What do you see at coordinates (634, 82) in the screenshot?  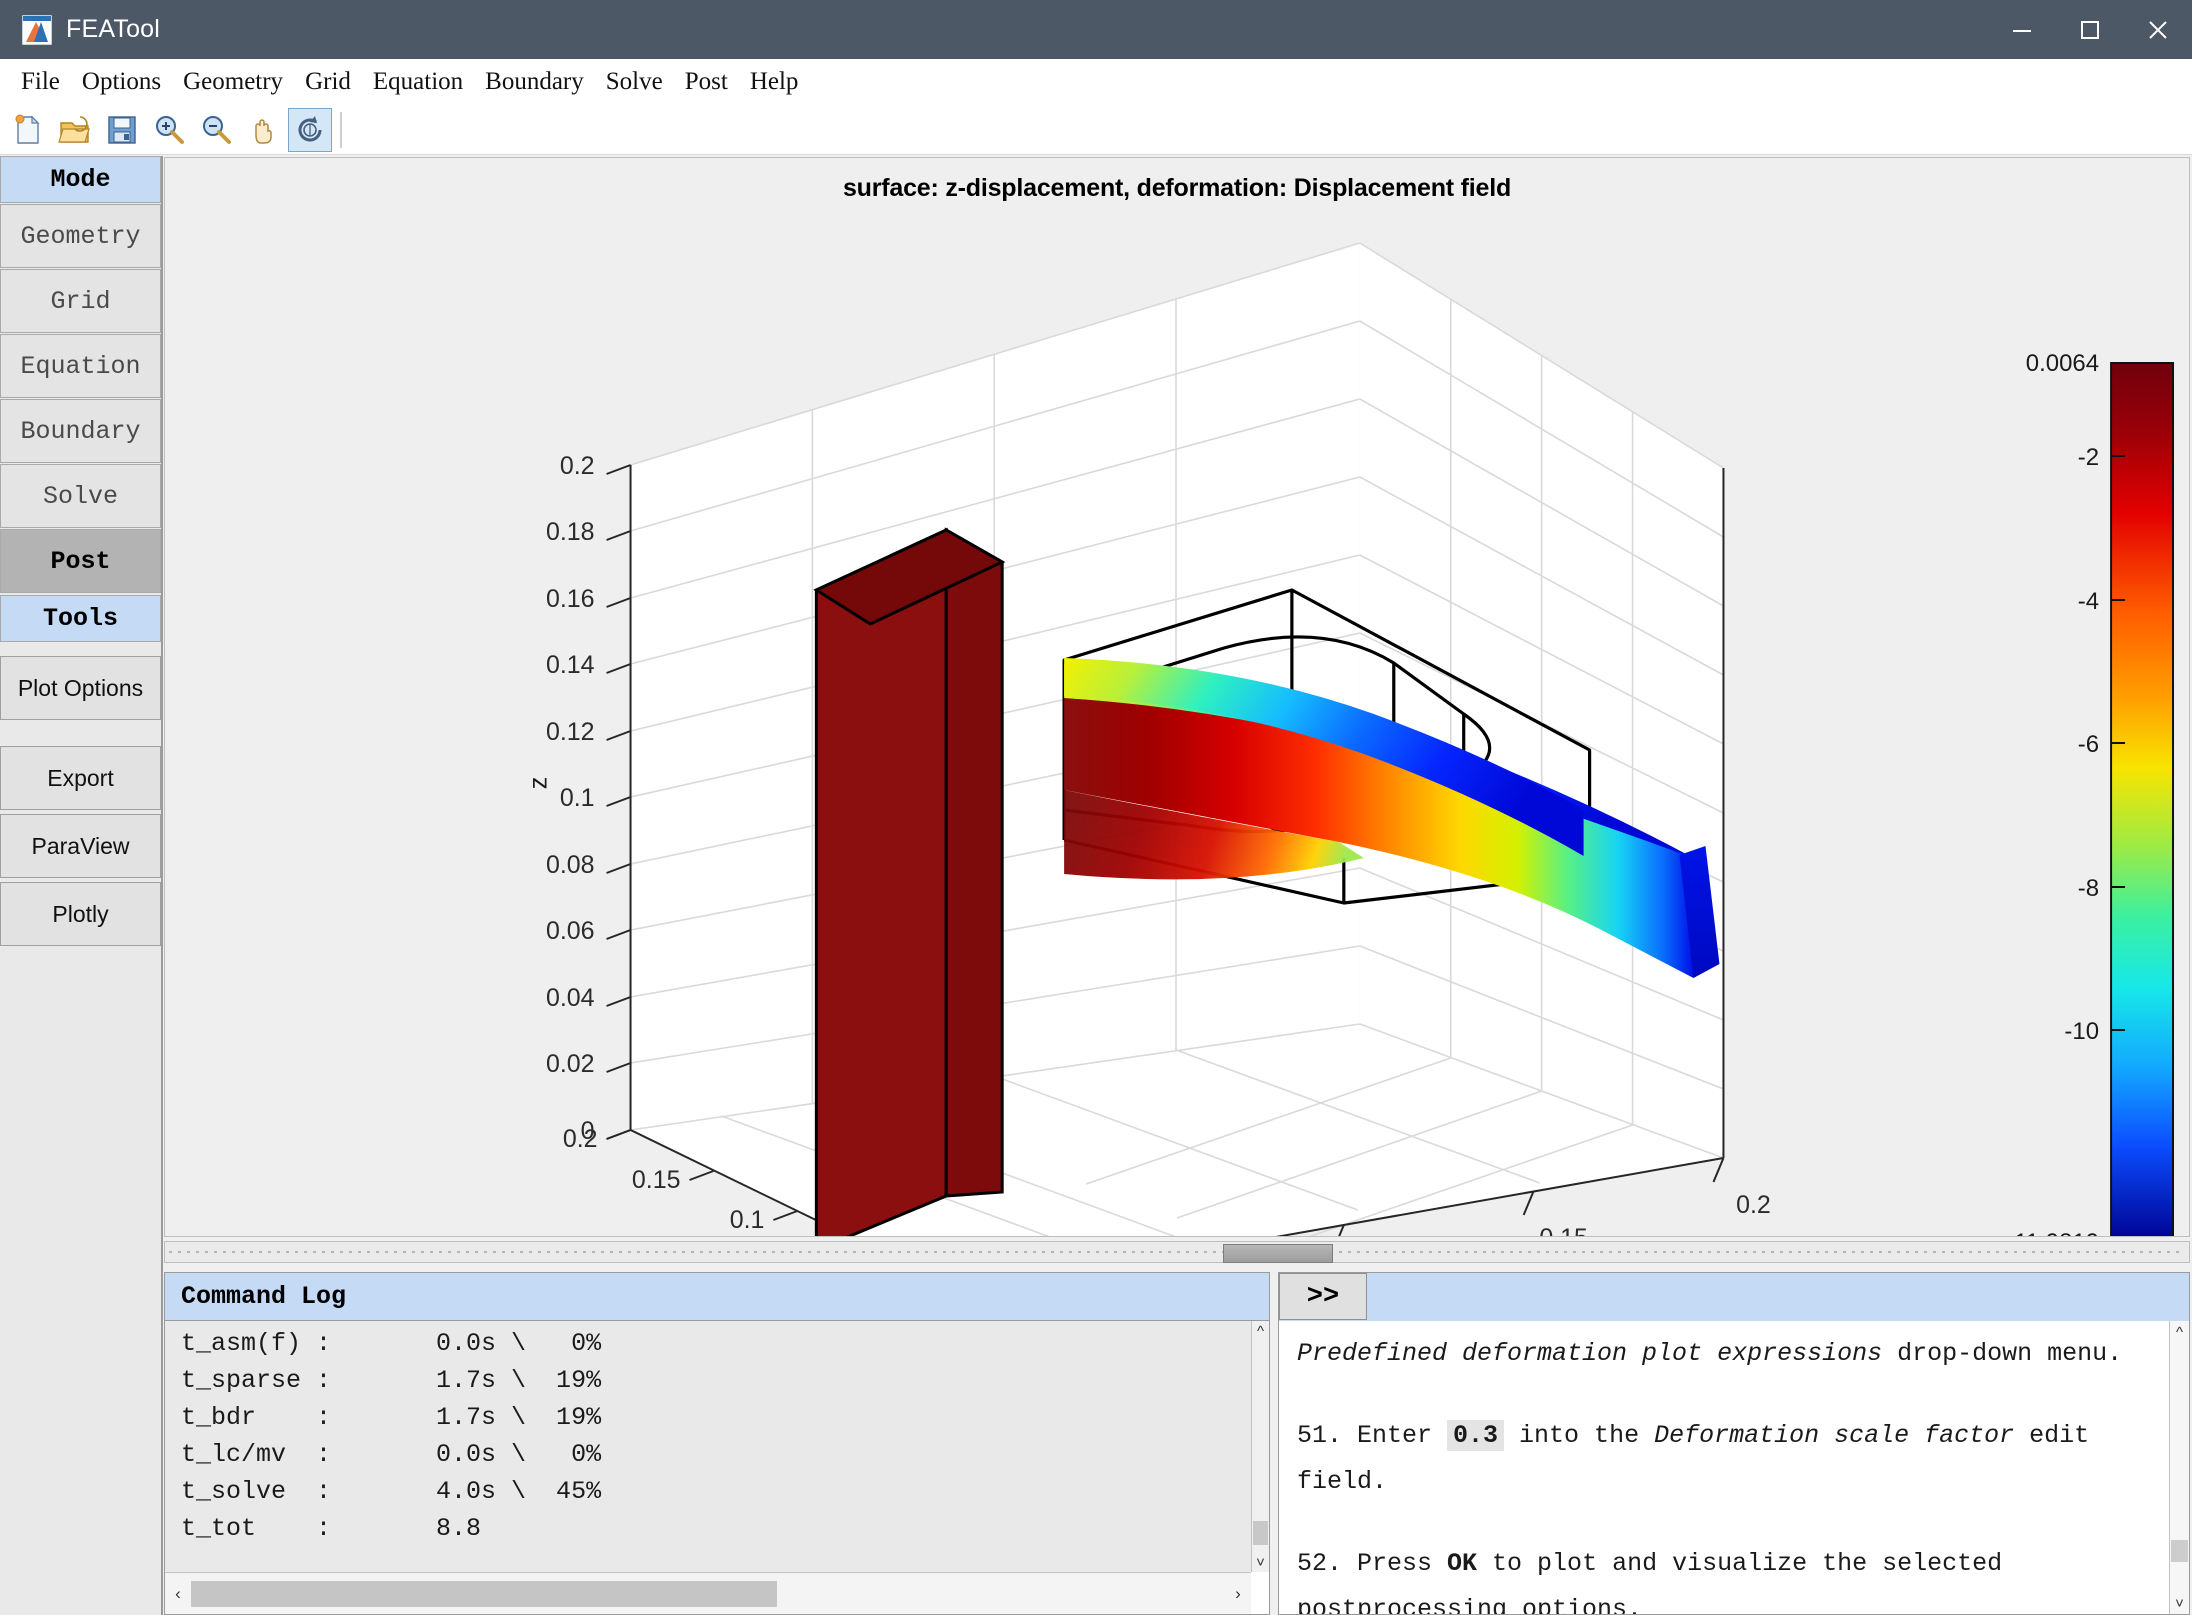 I see `menu-item-solve: Solve` at bounding box center [634, 82].